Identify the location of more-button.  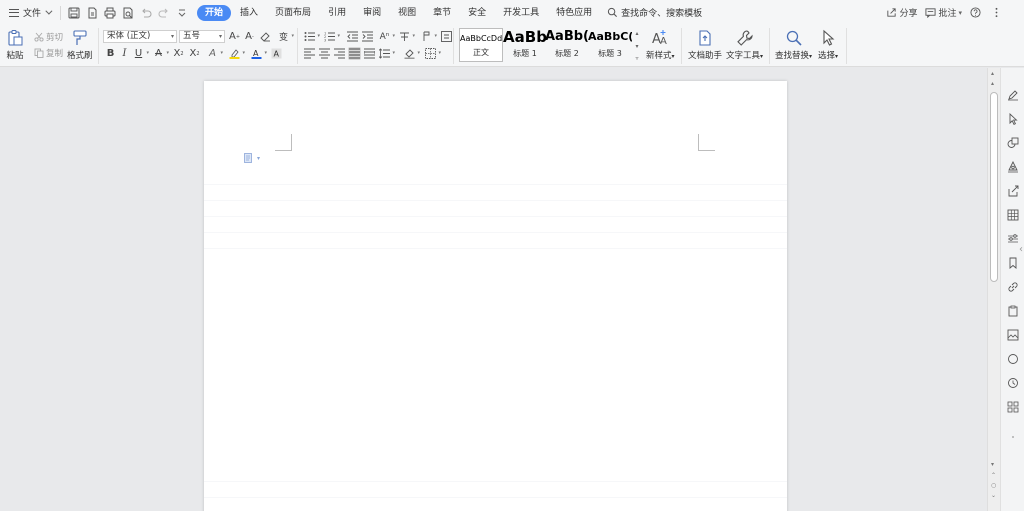
(997, 12).